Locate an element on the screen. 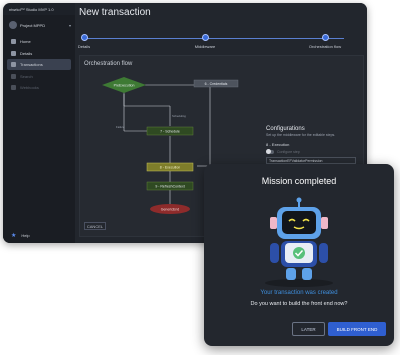 This screenshot has height=355, width=400. project-avatar is located at coordinates (13, 25).